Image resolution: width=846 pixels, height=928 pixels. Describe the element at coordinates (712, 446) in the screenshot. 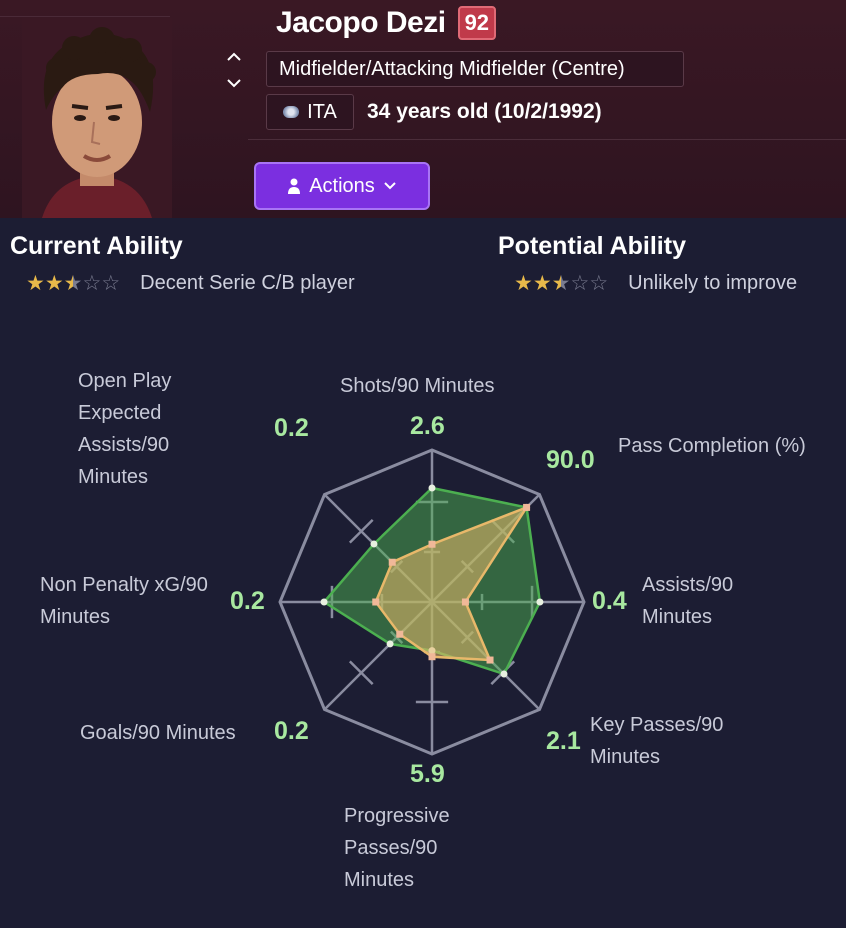

I see `metric-label-pass-completion: Pass Completion (%)` at that location.